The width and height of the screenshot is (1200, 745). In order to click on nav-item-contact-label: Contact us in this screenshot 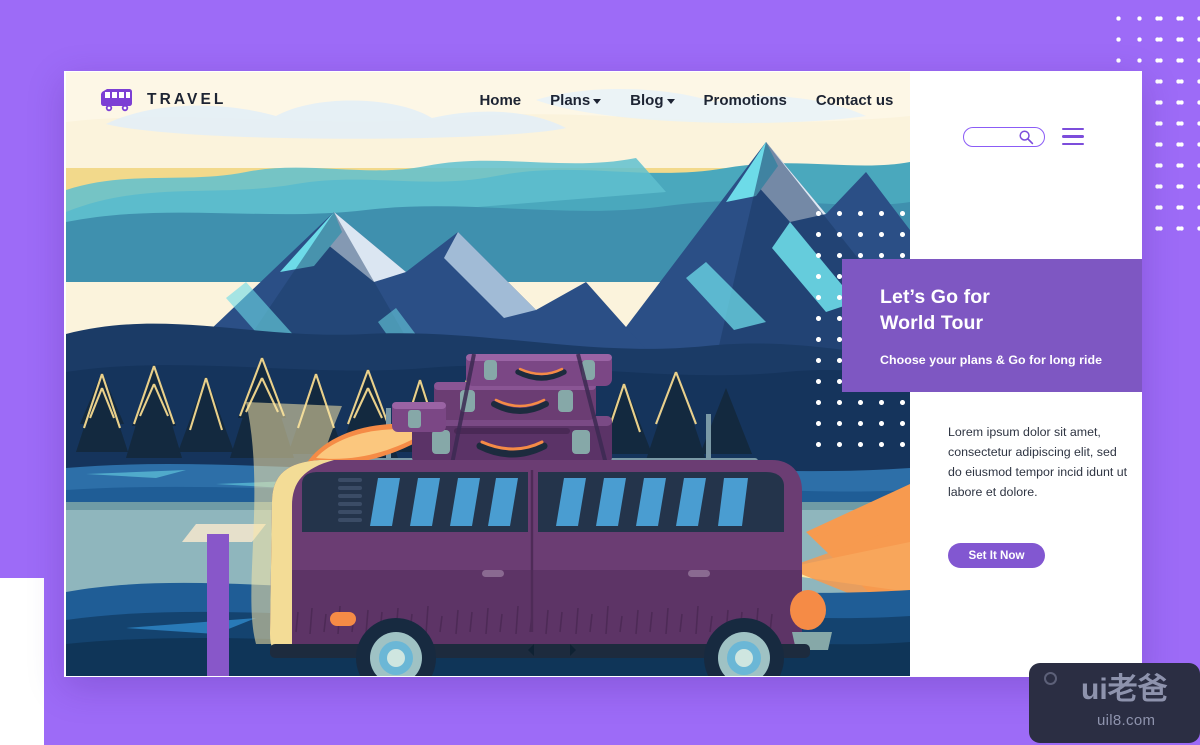, I will do `click(854, 100)`.